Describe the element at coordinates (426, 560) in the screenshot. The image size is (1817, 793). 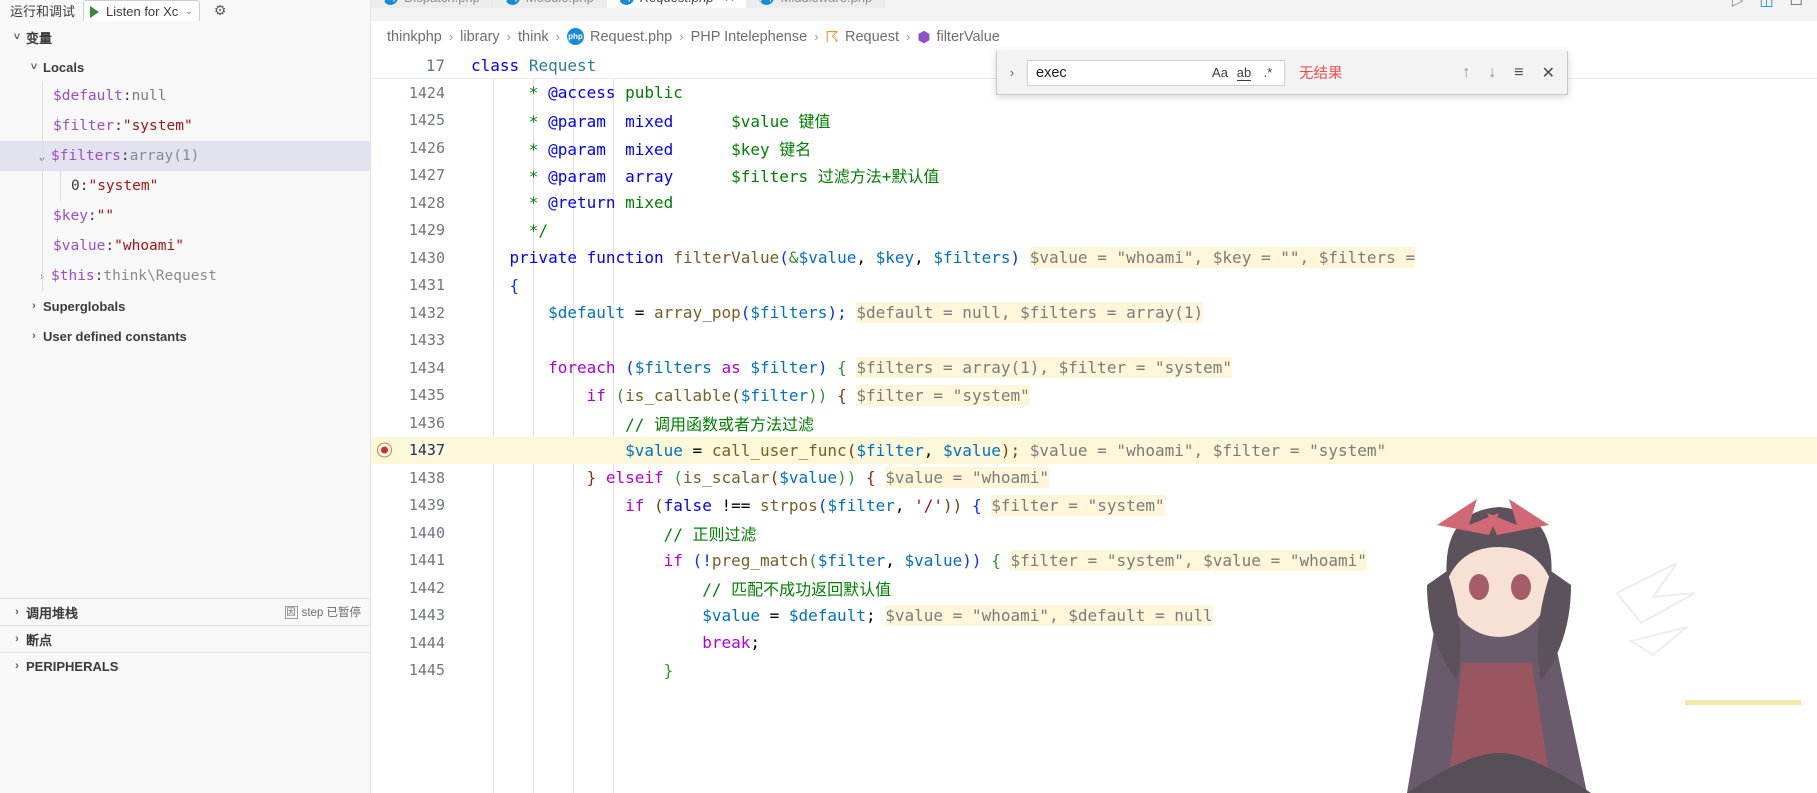
I see `line-number: 1441` at that location.